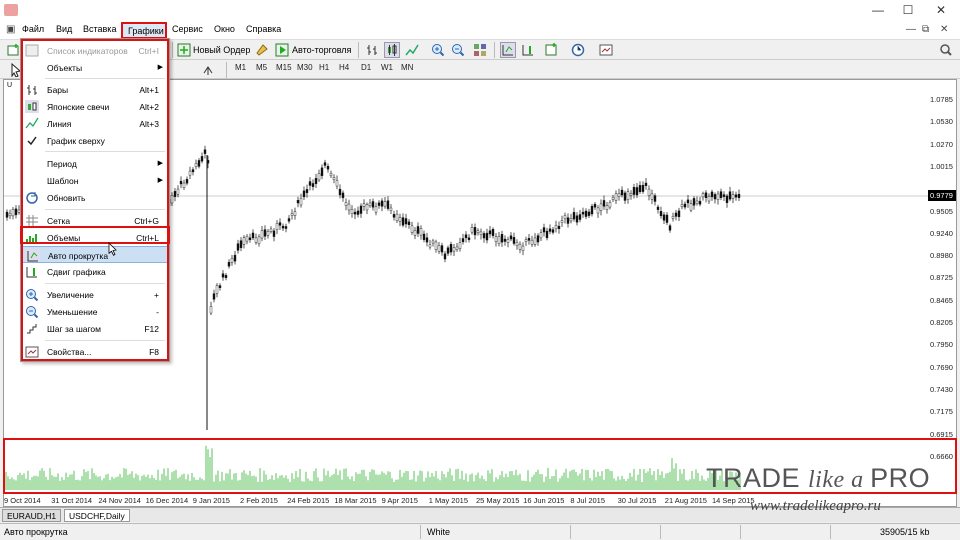  Describe the element at coordinates (10, 29) in the screenshot. I see `doc-menu-icon: ▣` at that location.